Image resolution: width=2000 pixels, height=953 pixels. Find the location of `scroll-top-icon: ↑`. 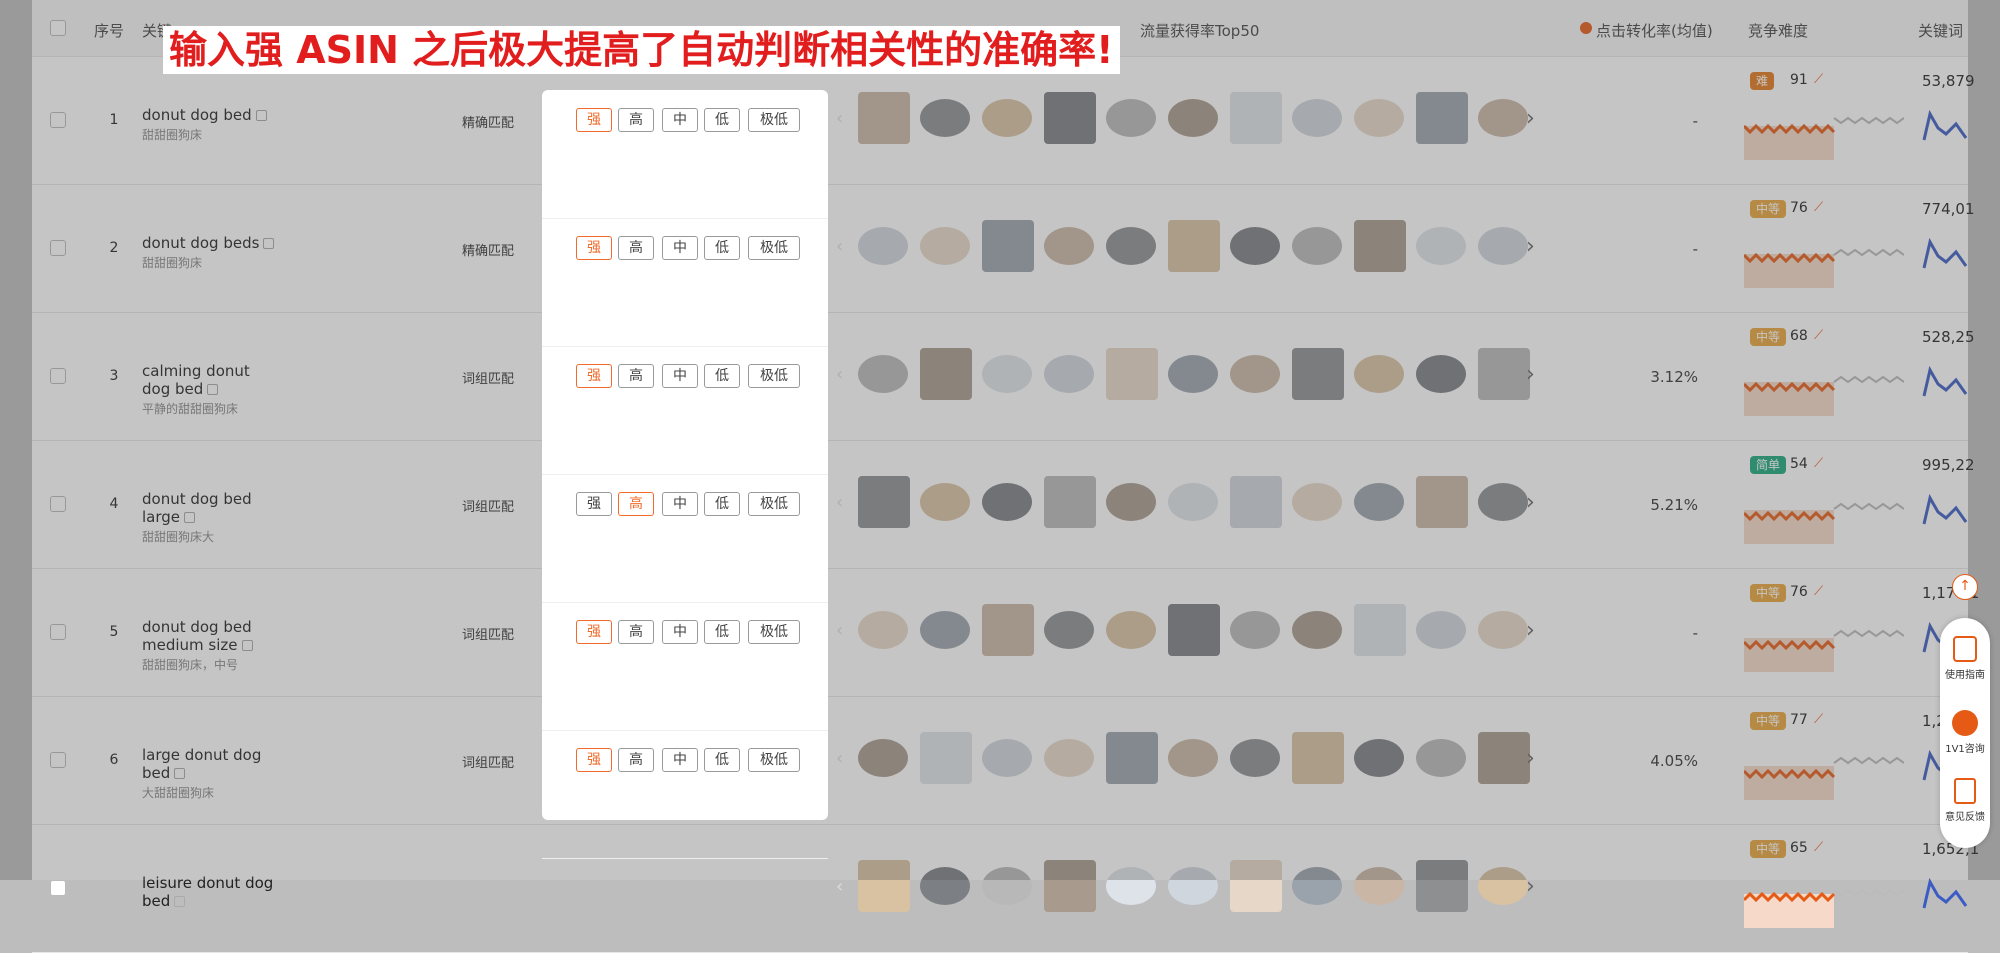

scroll-top-icon: ↑ is located at coordinates (1965, 587).